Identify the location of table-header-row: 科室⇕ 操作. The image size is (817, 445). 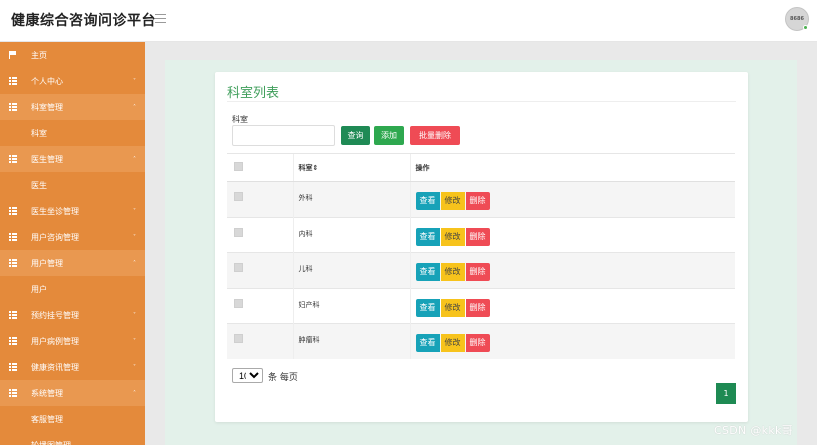
(481, 167).